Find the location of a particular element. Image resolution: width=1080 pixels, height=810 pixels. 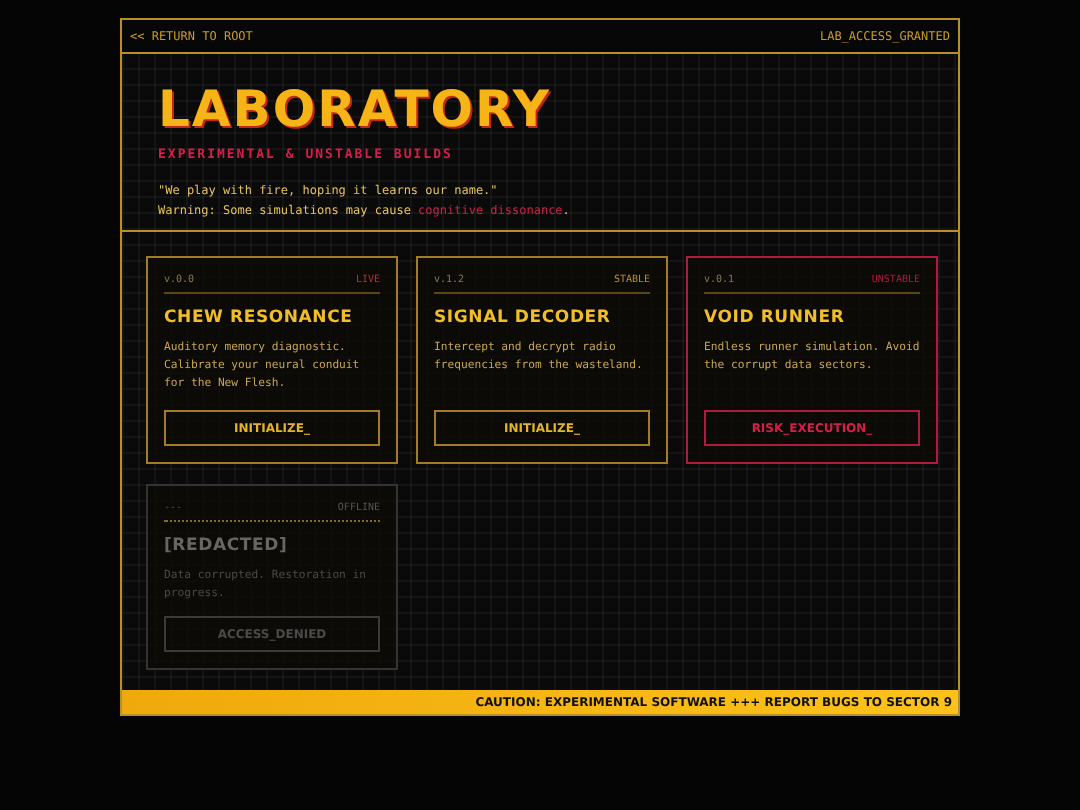

page-title: LABORATORY is located at coordinates (355, 110).